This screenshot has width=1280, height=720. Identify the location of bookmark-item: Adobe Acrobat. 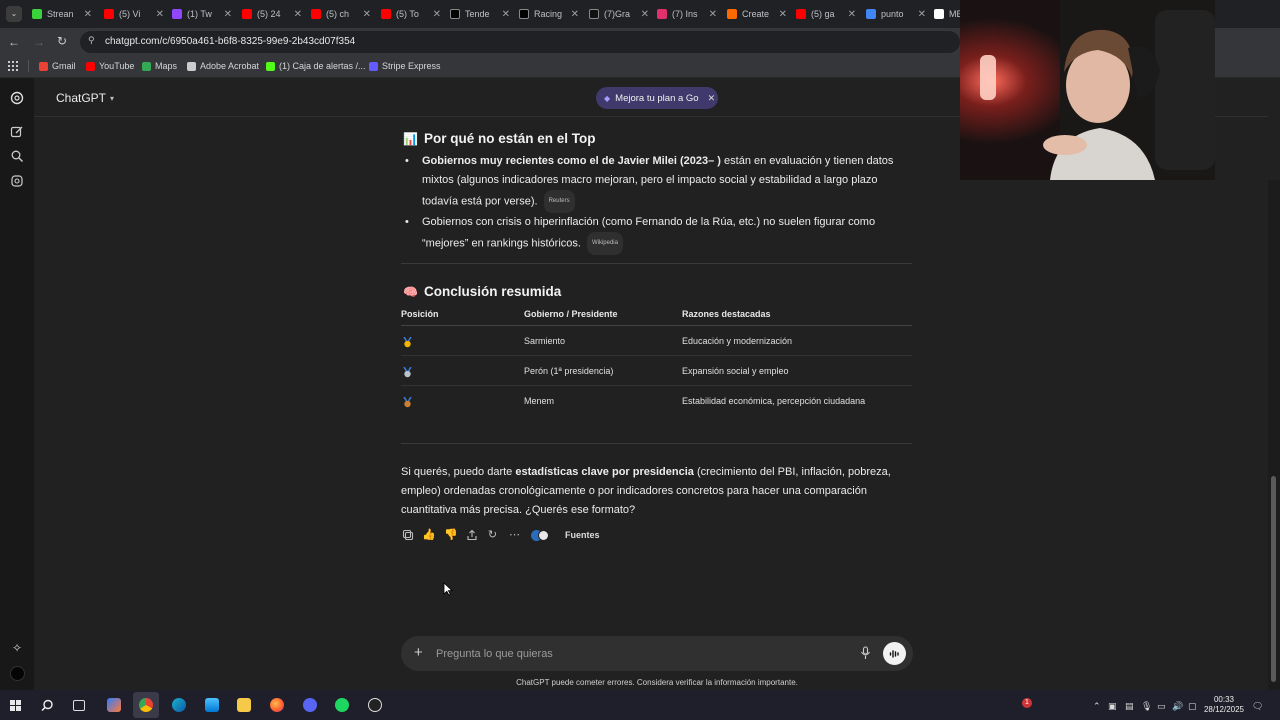
(223, 66).